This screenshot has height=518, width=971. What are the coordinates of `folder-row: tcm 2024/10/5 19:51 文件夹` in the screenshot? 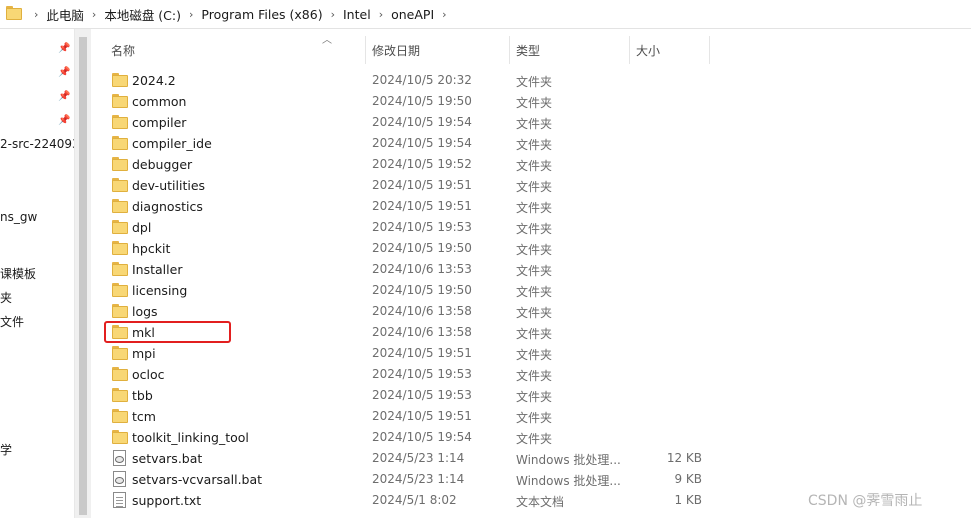 It's located at (531, 416).